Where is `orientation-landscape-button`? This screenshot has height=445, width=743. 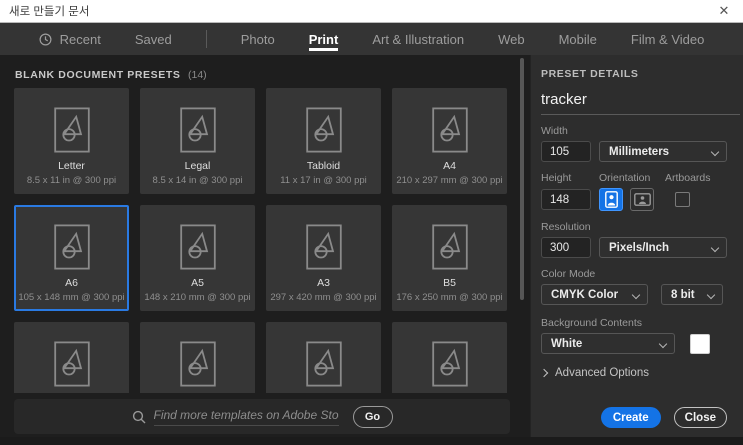
orientation-landscape-button is located at coordinates (642, 199).